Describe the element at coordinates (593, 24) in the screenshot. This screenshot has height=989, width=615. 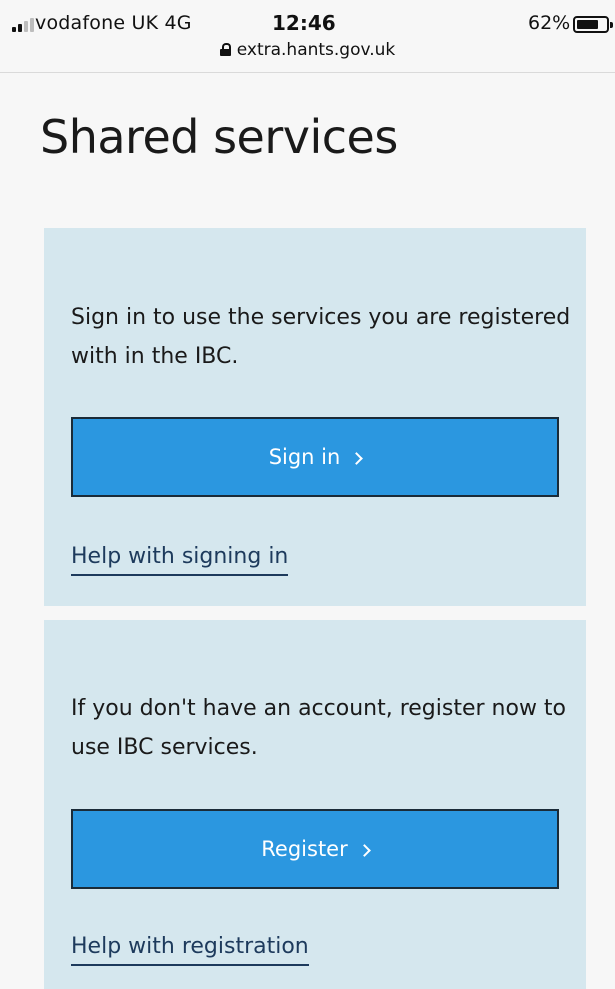
I see `battery-icon` at that location.